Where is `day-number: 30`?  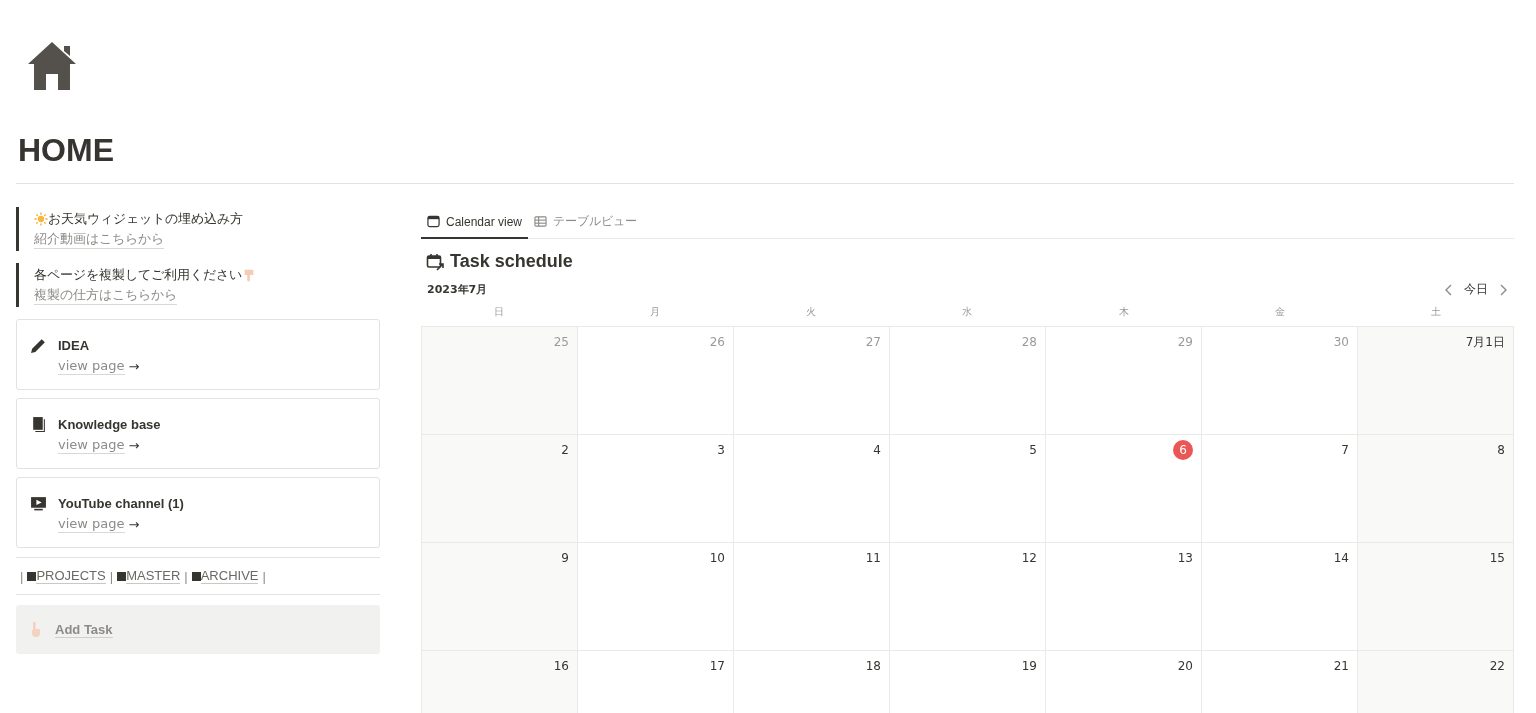
day-number: 30 is located at coordinates (1340, 342).